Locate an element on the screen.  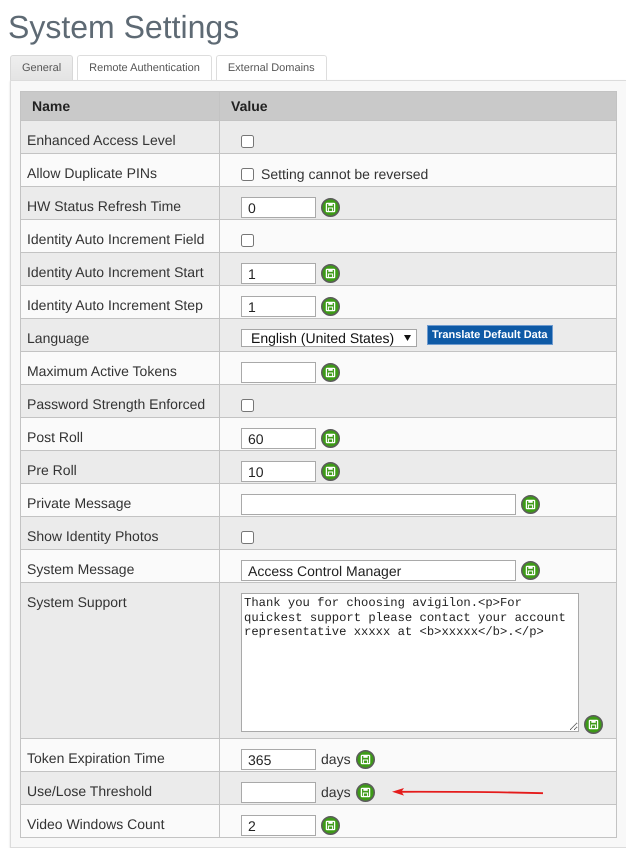
page-title: System Settings is located at coordinates (124, 27).